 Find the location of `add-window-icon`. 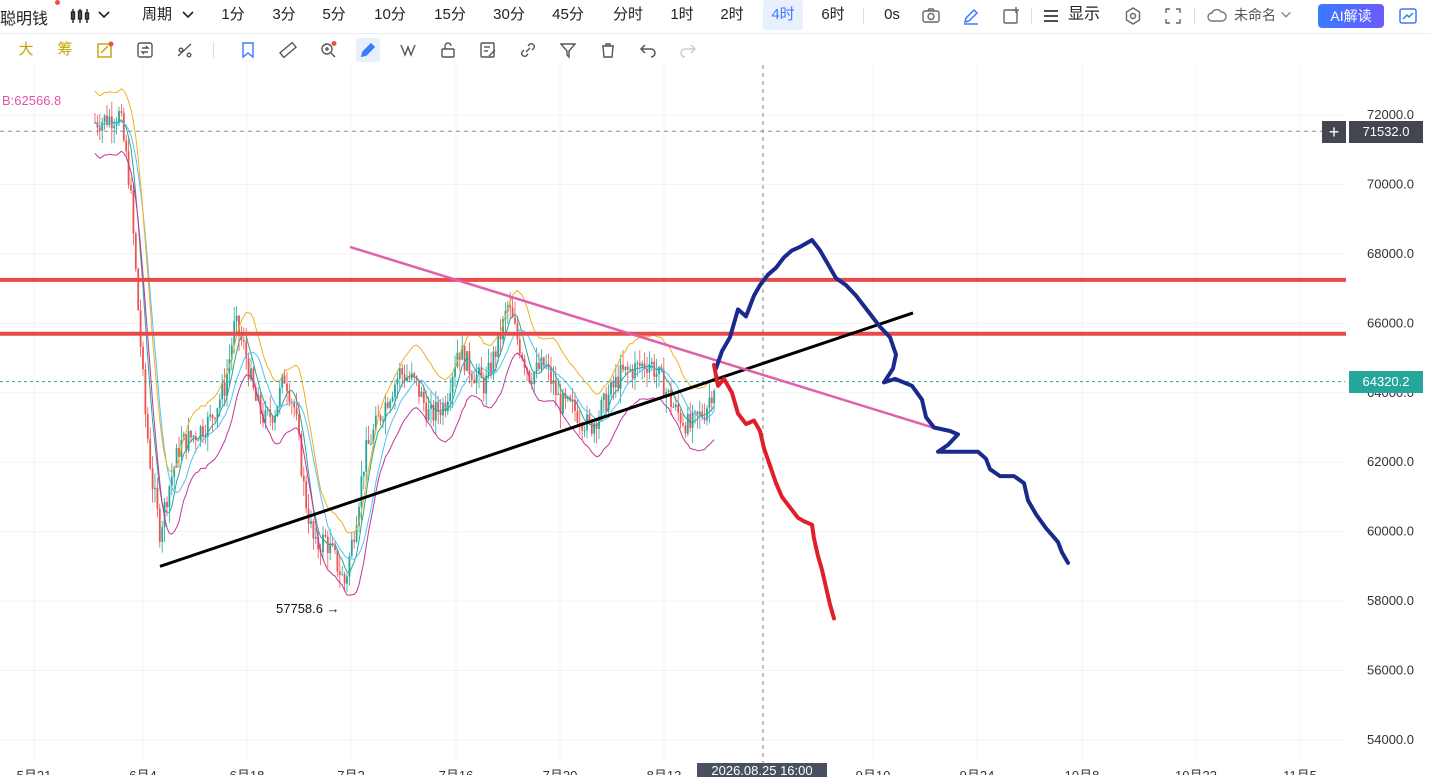

add-window-icon is located at coordinates (1011, 16).